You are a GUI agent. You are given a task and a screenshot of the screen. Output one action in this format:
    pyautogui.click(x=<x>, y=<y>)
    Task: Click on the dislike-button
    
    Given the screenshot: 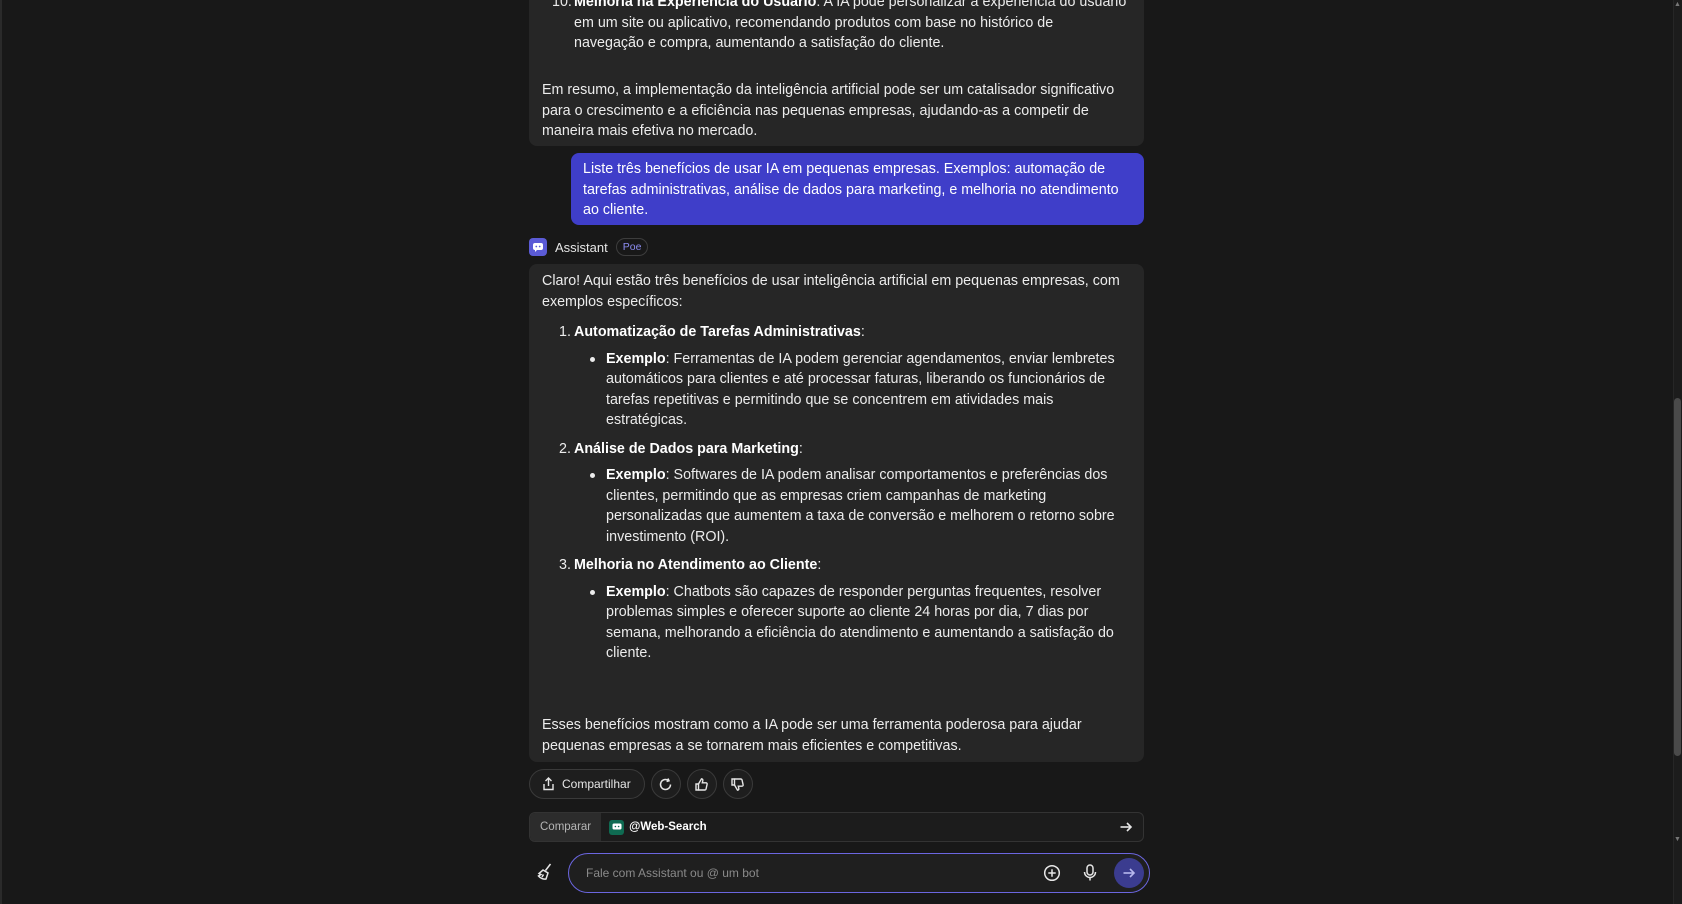 What is the action you would take?
    pyautogui.click(x=737, y=784)
    